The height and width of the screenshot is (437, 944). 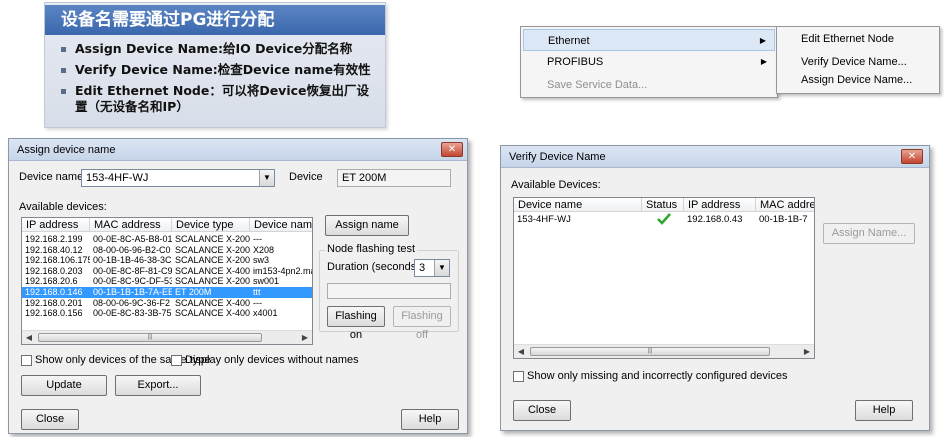 I want to click on available-devices-label: Available Devices:, so click(x=556, y=185).